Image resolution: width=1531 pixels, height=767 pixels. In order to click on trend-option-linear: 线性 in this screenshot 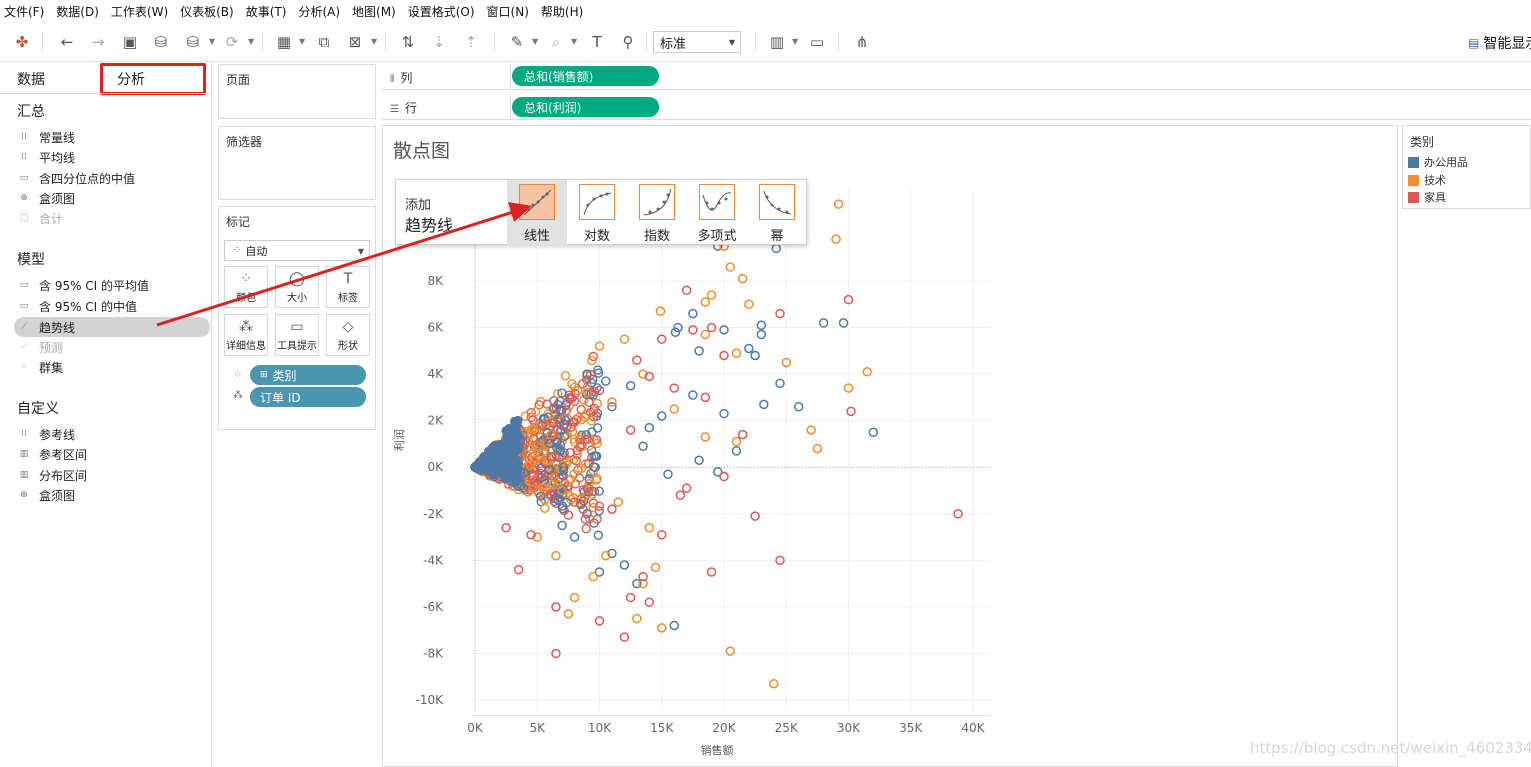, I will do `click(537, 213)`.